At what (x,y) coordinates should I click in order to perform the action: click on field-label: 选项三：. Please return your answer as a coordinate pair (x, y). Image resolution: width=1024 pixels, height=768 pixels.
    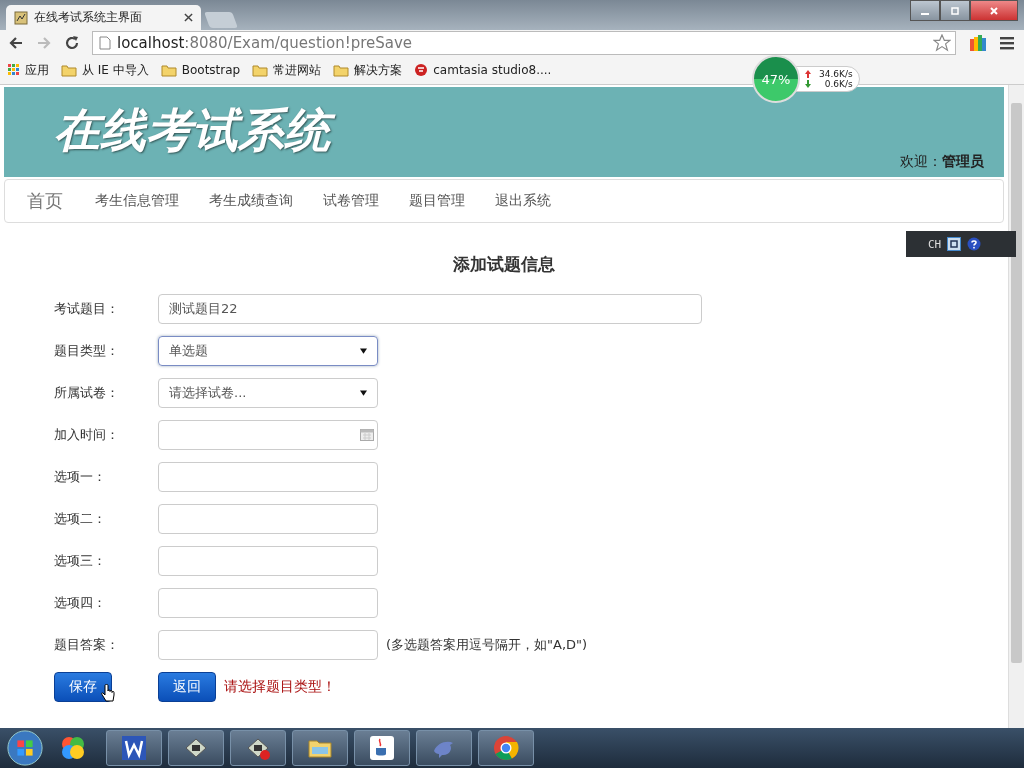
    Looking at the image, I should click on (80, 561).